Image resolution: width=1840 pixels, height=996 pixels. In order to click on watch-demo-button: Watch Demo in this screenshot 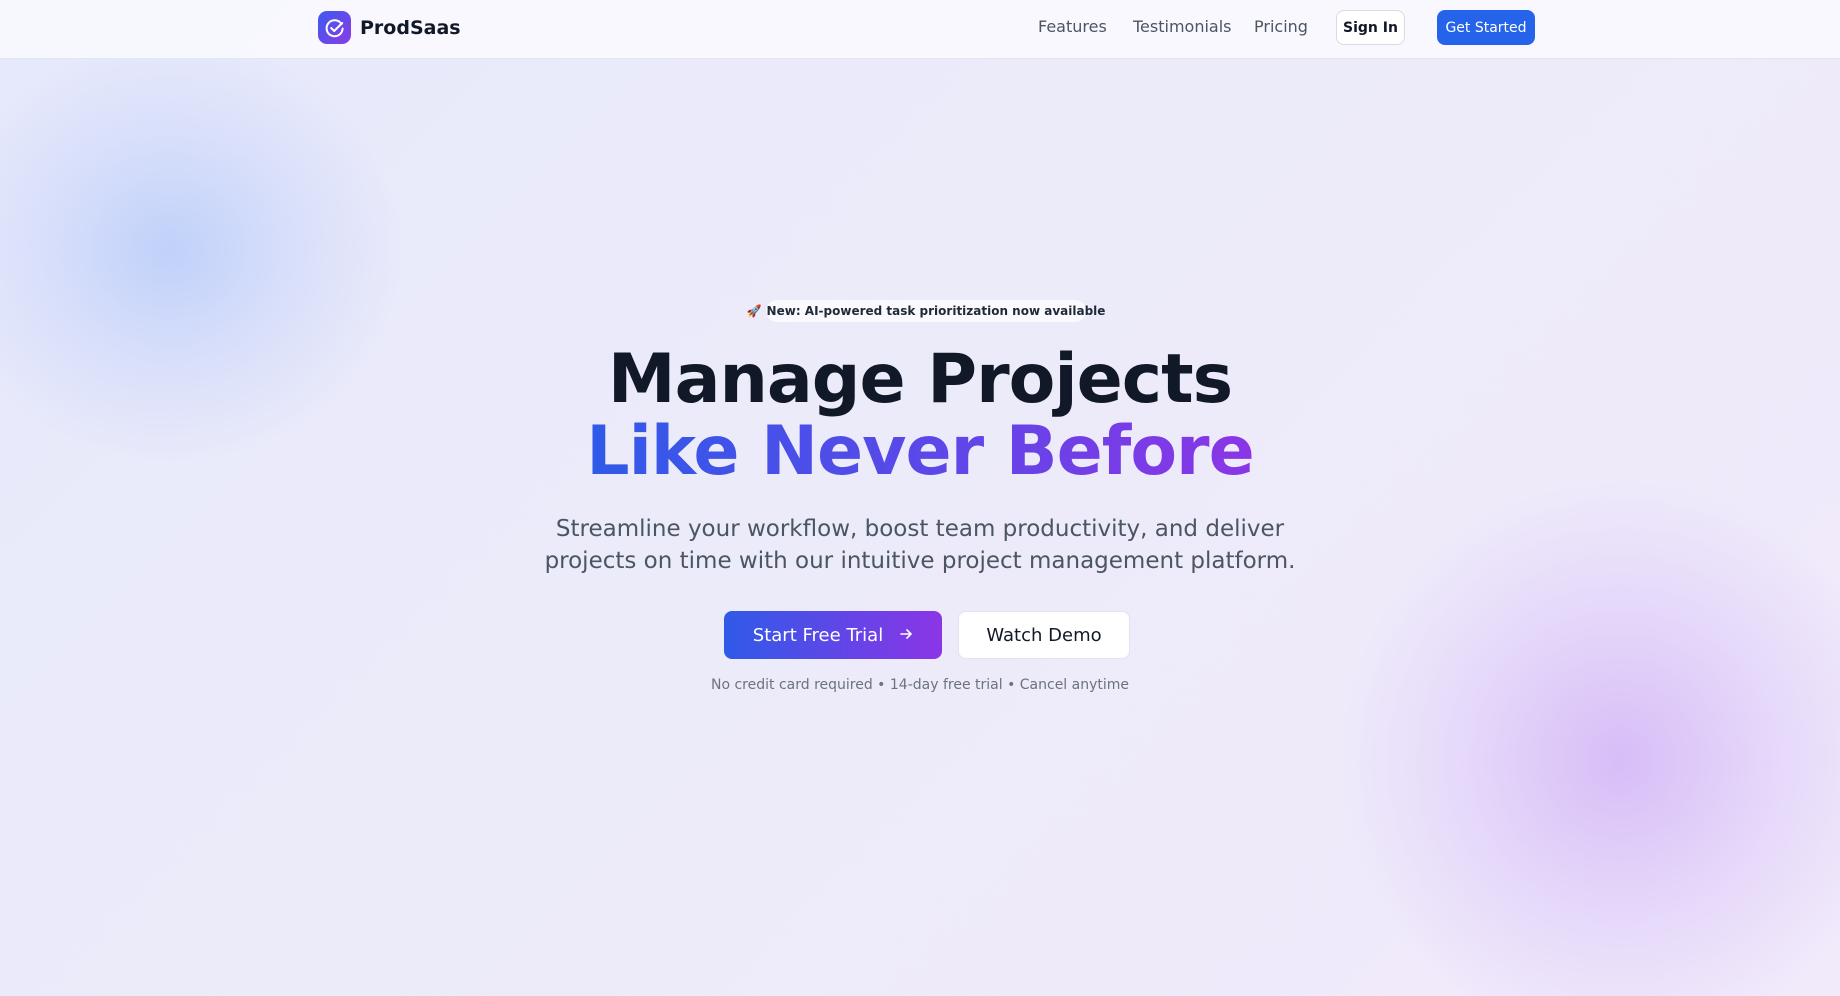, I will do `click(1044, 635)`.